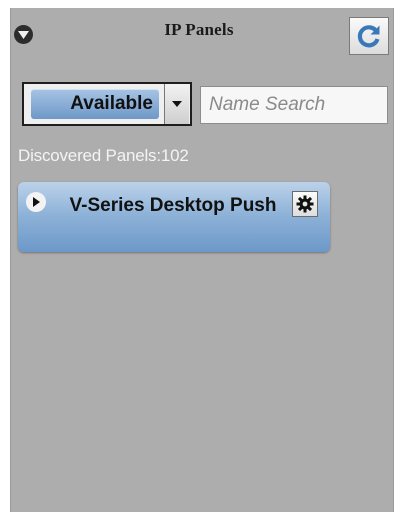 This screenshot has width=398, height=514. I want to click on name-search-input, so click(294, 105).